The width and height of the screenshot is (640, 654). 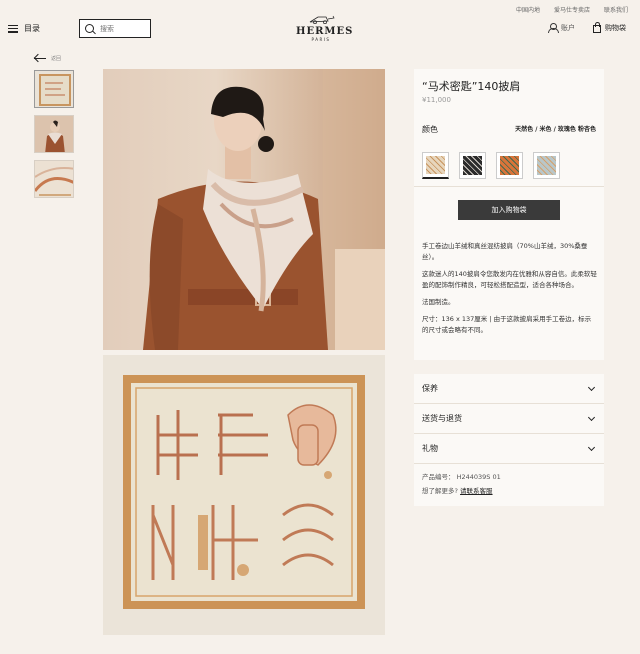 I want to click on scarf-detail-thumb-image, so click(x=54, y=179).